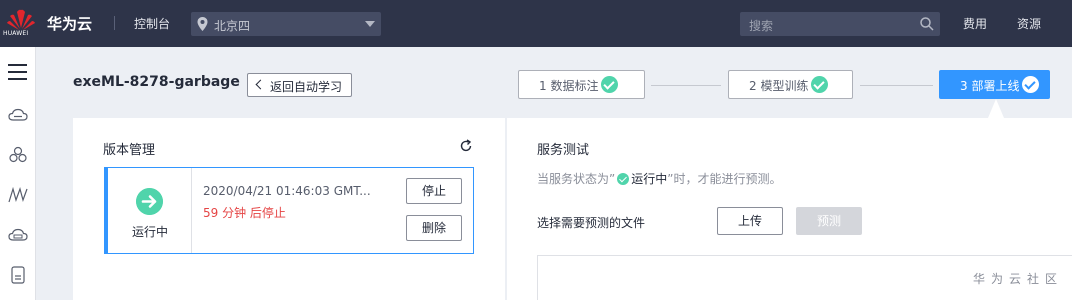  Describe the element at coordinates (370, 24) in the screenshot. I see `chevron-down-icon` at that location.